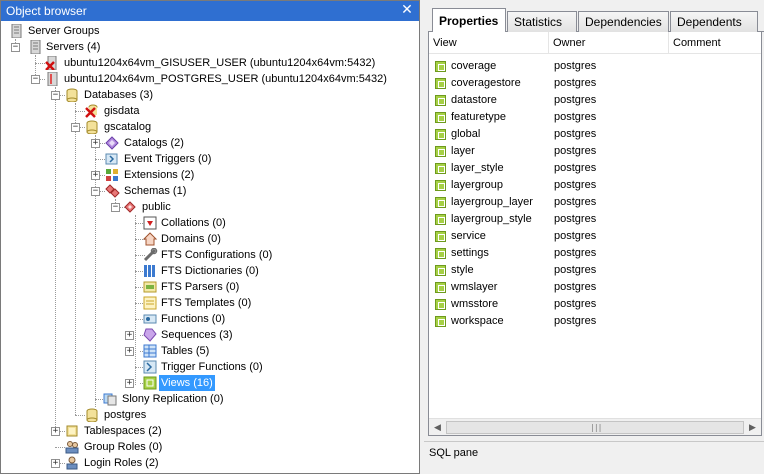 The height and width of the screenshot is (474, 764). I want to click on list-item: layergroup_style postgres, so click(595, 219).